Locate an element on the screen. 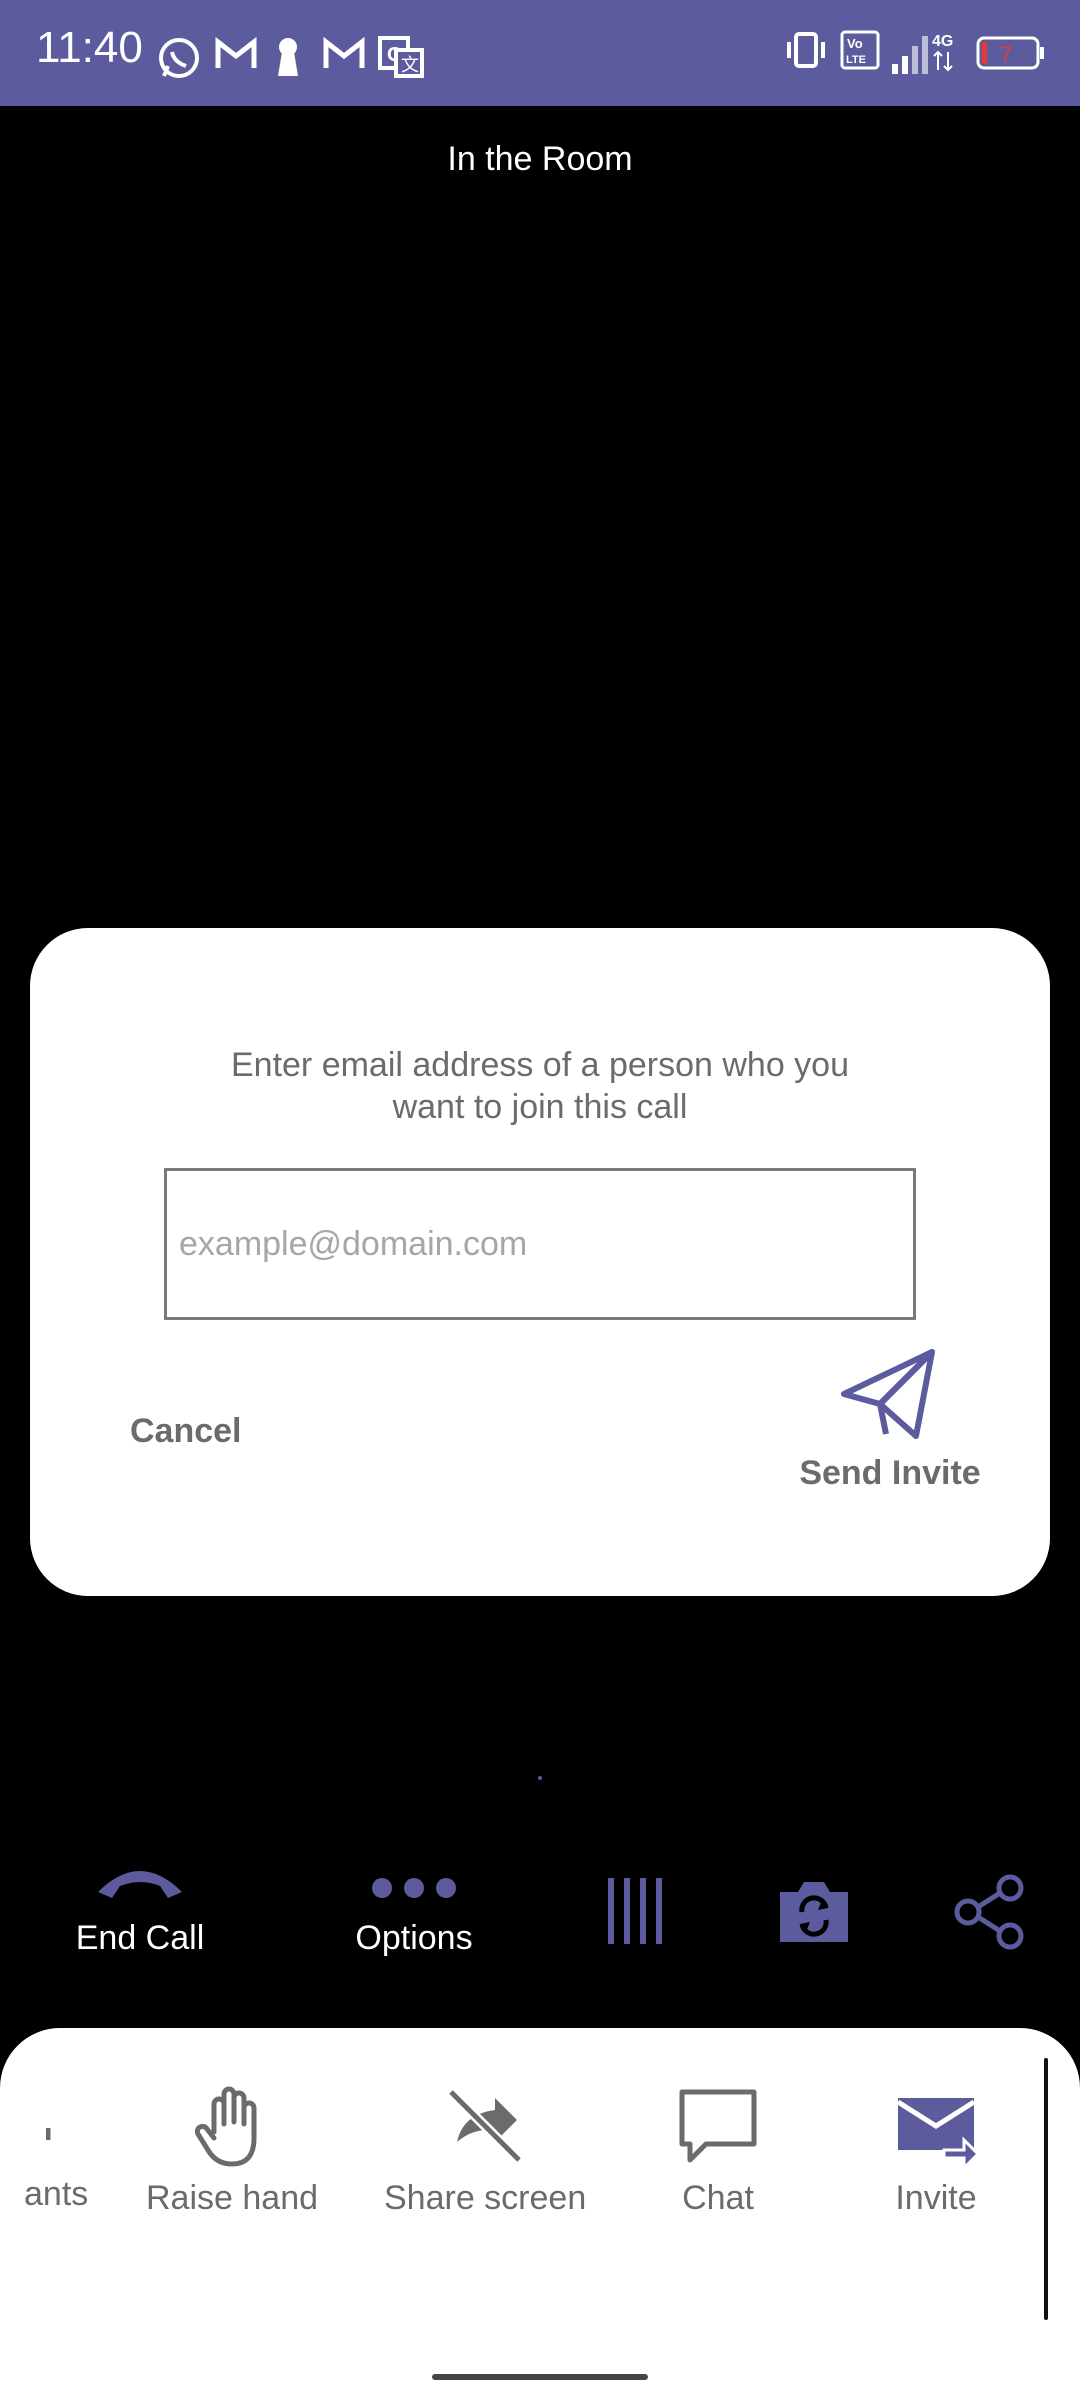 The image size is (1080, 2400). options-button: Options is located at coordinates (414, 1909).